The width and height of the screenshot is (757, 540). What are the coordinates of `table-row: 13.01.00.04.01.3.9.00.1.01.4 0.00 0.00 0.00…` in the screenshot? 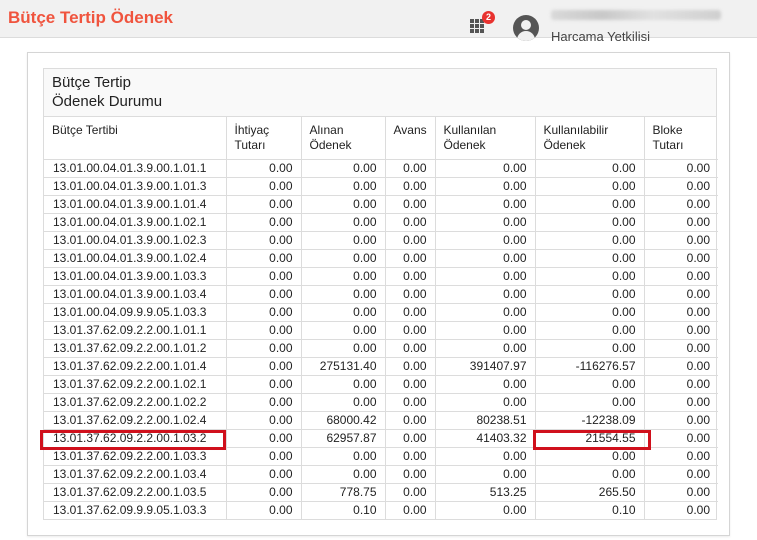 It's located at (381, 204).